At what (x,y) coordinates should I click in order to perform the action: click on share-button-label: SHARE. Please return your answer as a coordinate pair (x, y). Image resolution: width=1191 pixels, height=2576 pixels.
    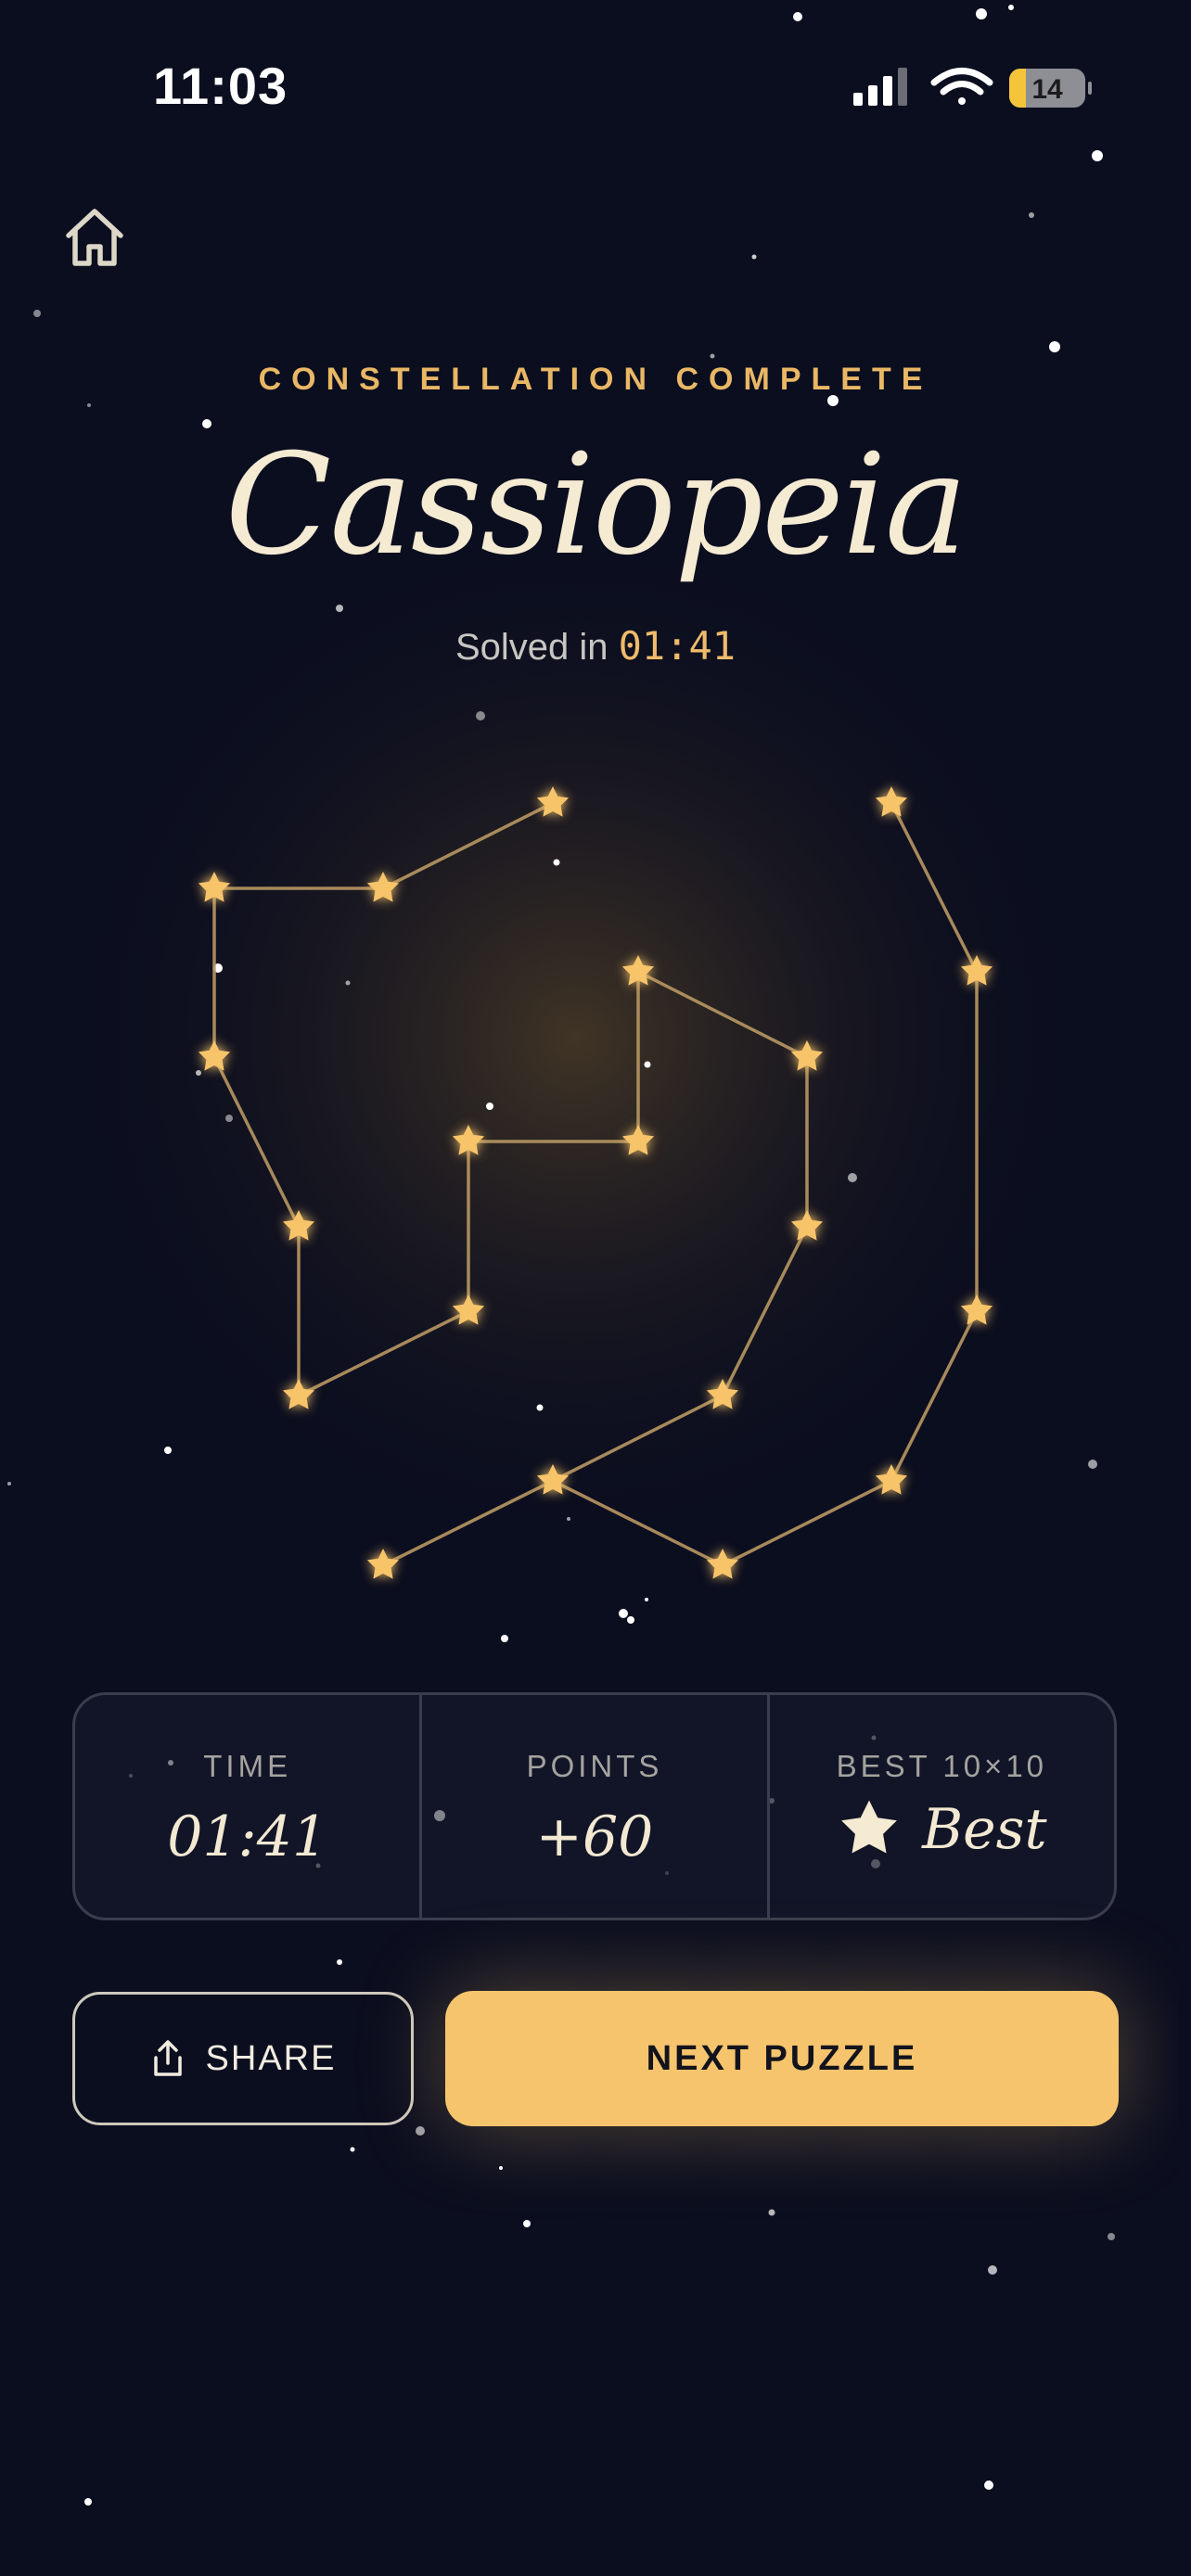
    Looking at the image, I should click on (271, 2058).